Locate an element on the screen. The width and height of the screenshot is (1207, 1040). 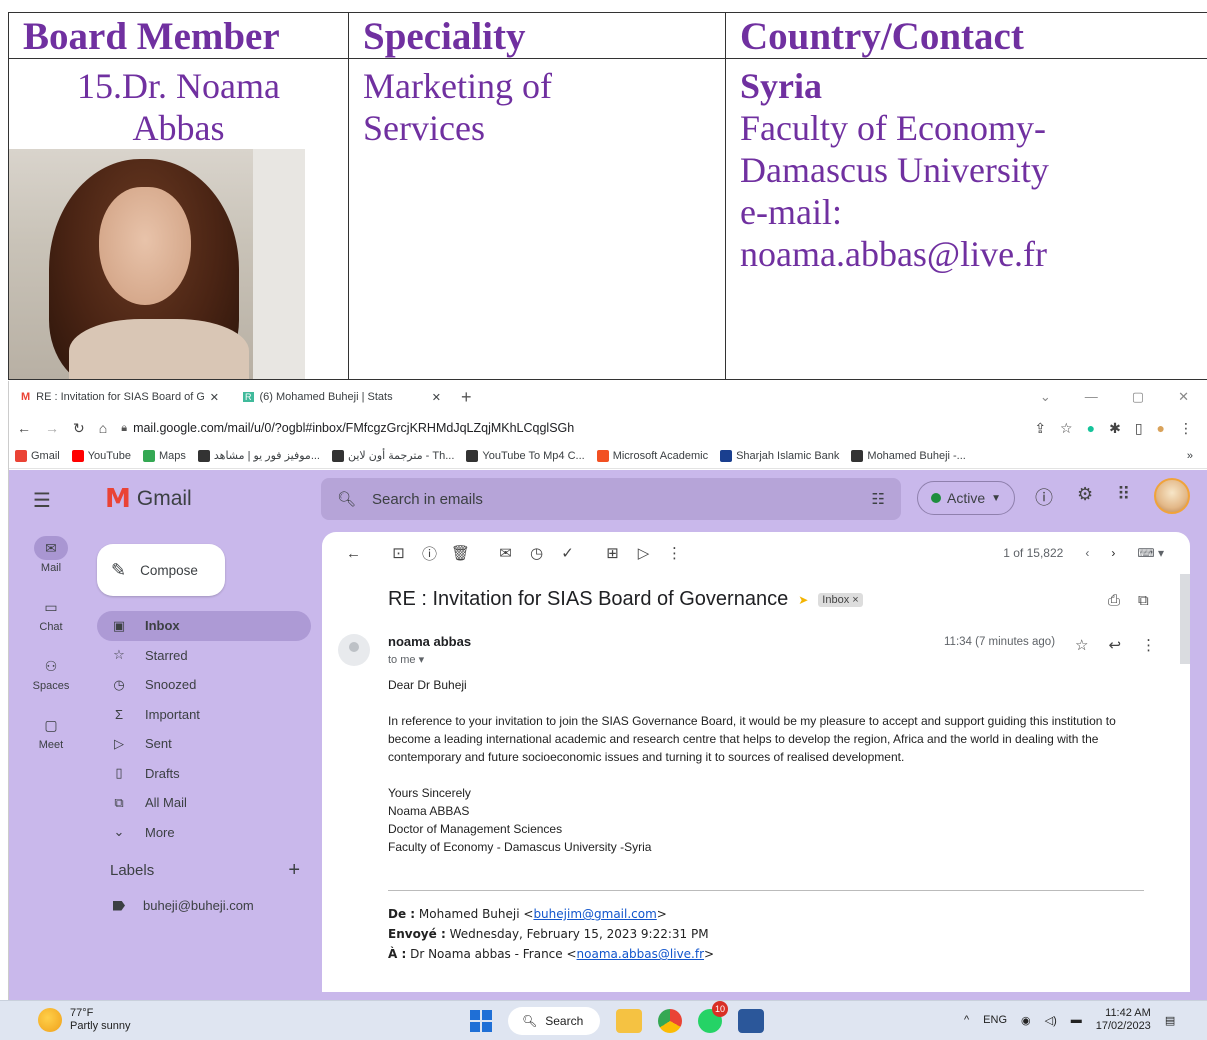
search-icon: 🔍︎ is located at coordinates (346, 499).